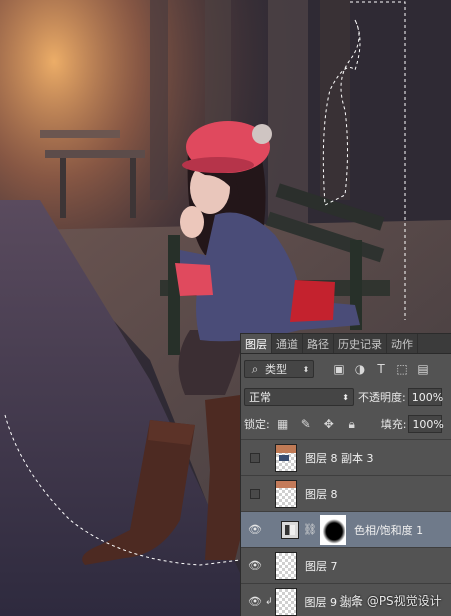  Describe the element at coordinates (317, 424) in the screenshot. I see `lock-icons: ▦ ✎ ✥ 🔒︎` at that location.